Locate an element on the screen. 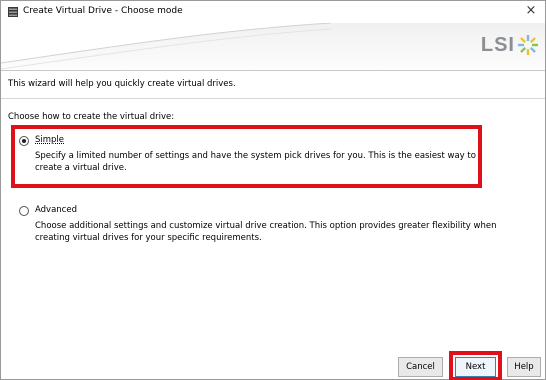  lsi-star-logo-icon is located at coordinates (528, 45).